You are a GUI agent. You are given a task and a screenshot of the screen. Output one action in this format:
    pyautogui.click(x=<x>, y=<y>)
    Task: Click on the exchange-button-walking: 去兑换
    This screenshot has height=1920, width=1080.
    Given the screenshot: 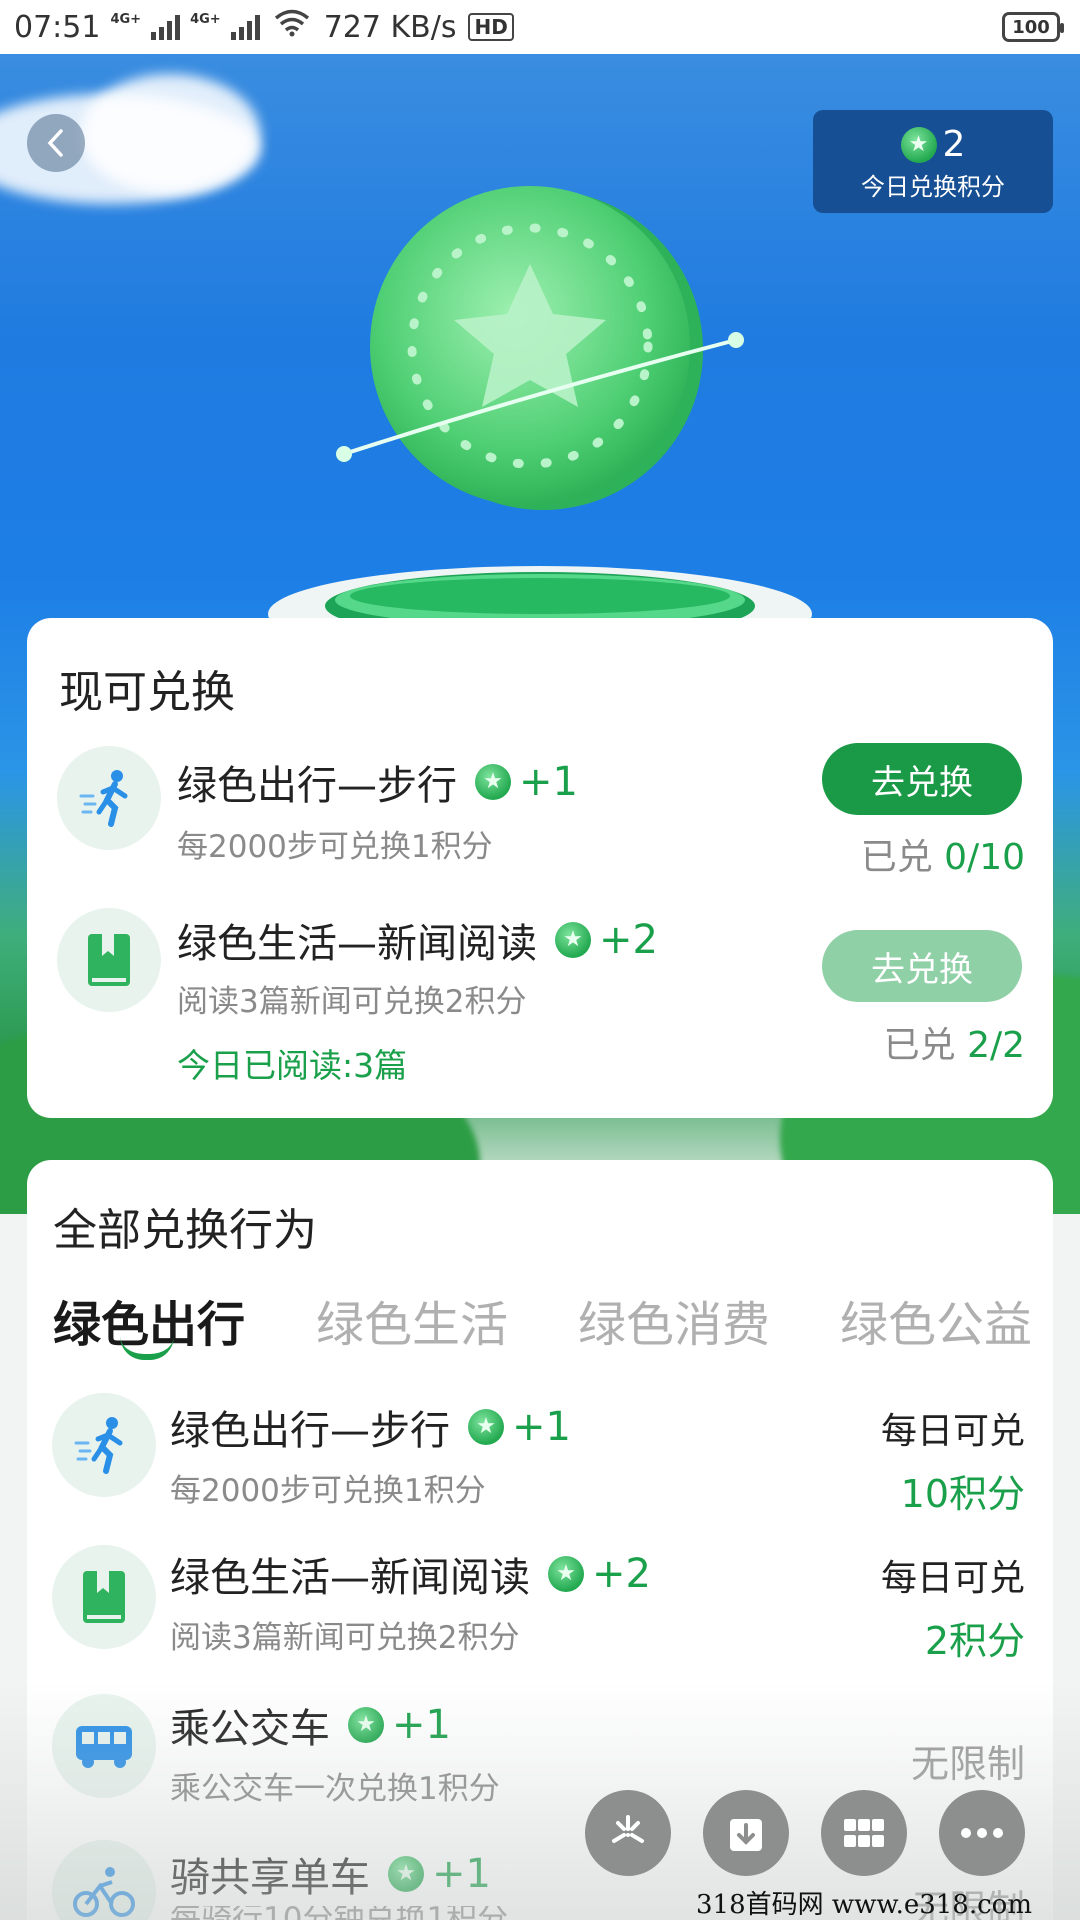 What is the action you would take?
    pyautogui.click(x=922, y=779)
    